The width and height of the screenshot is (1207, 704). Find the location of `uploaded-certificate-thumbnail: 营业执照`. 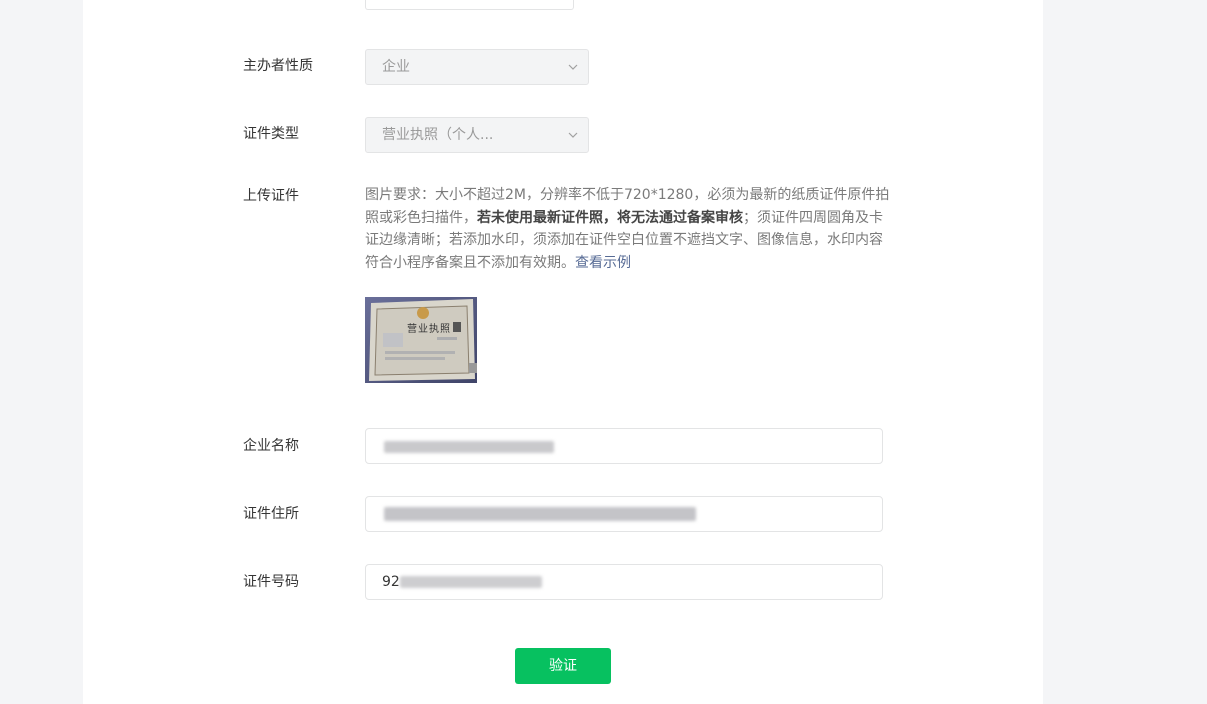

uploaded-certificate-thumbnail: 营业执照 is located at coordinates (421, 340).